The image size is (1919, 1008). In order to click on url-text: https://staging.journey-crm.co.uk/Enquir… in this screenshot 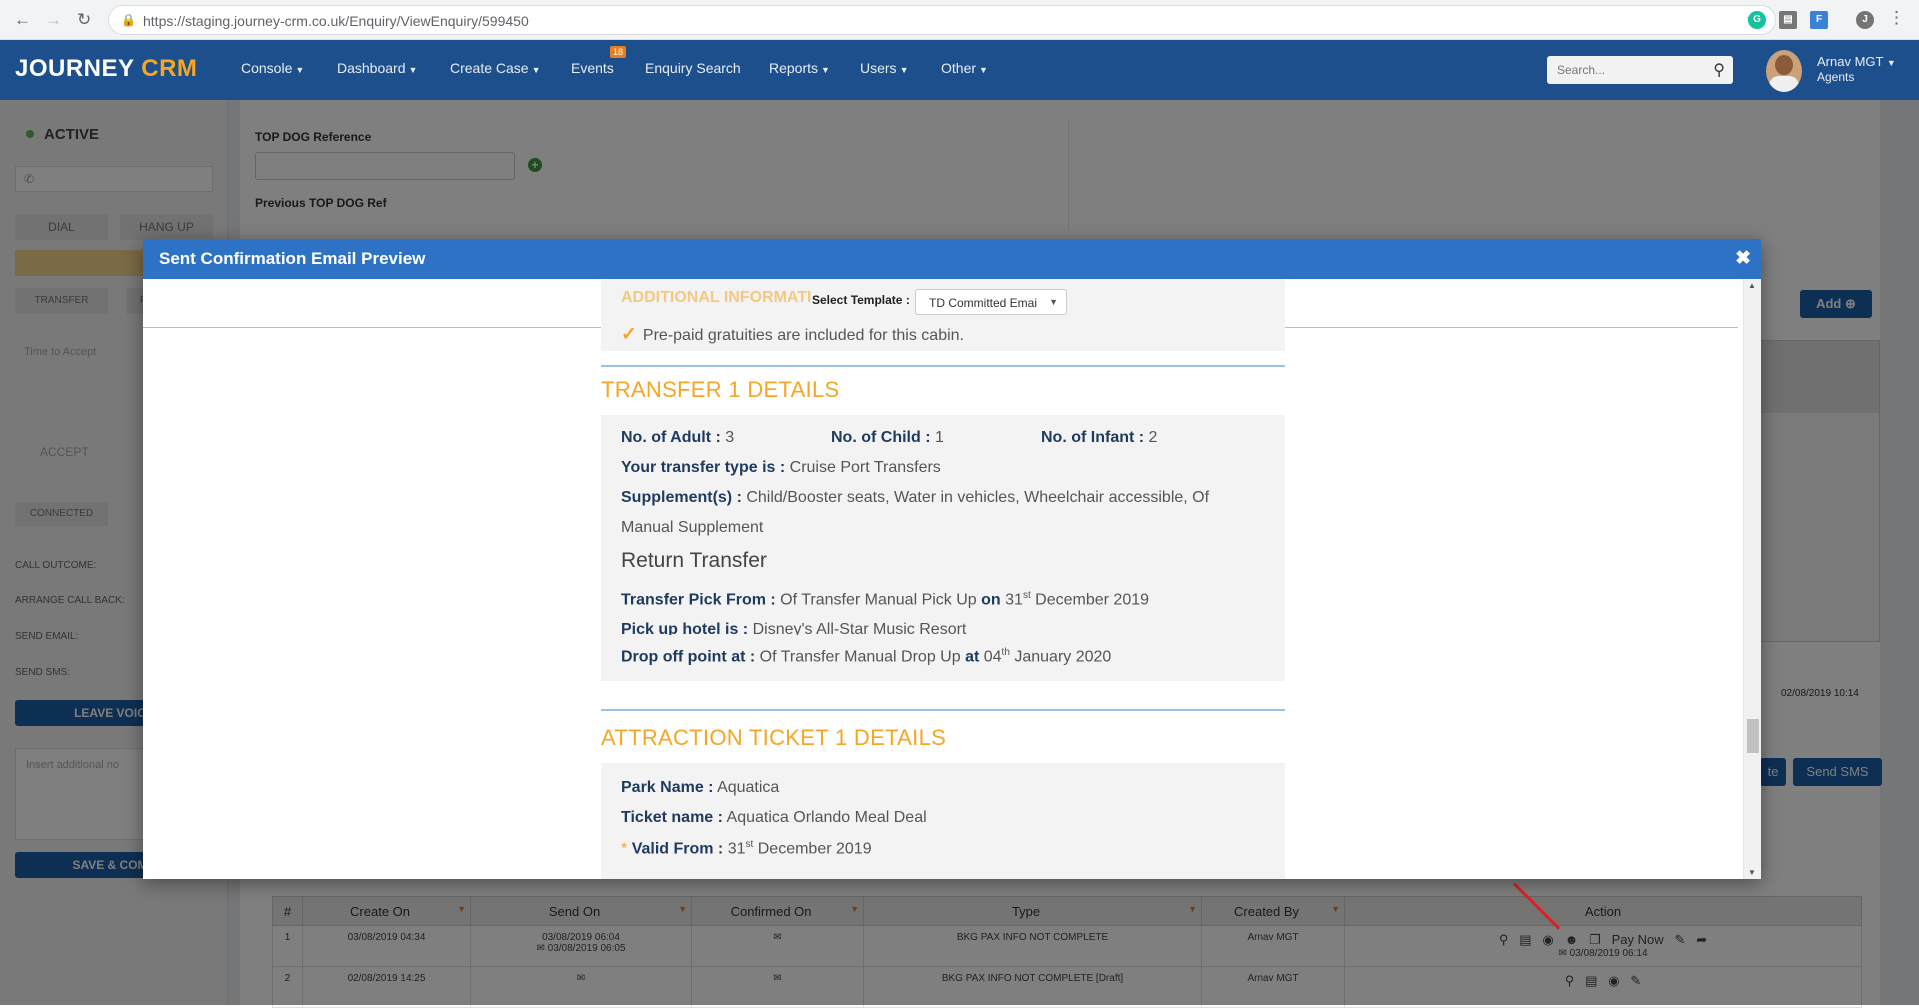, I will do `click(336, 21)`.